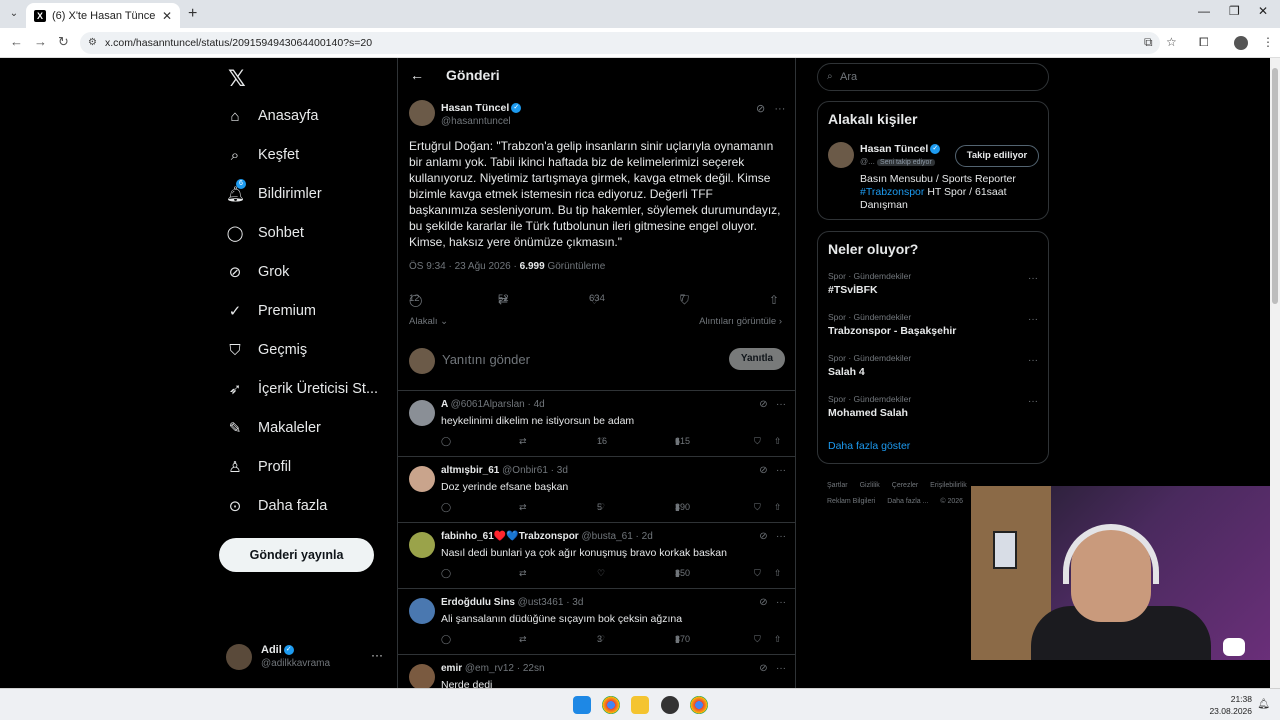  What do you see at coordinates (1275, 373) in the screenshot?
I see `page-scrollbar` at bounding box center [1275, 373].